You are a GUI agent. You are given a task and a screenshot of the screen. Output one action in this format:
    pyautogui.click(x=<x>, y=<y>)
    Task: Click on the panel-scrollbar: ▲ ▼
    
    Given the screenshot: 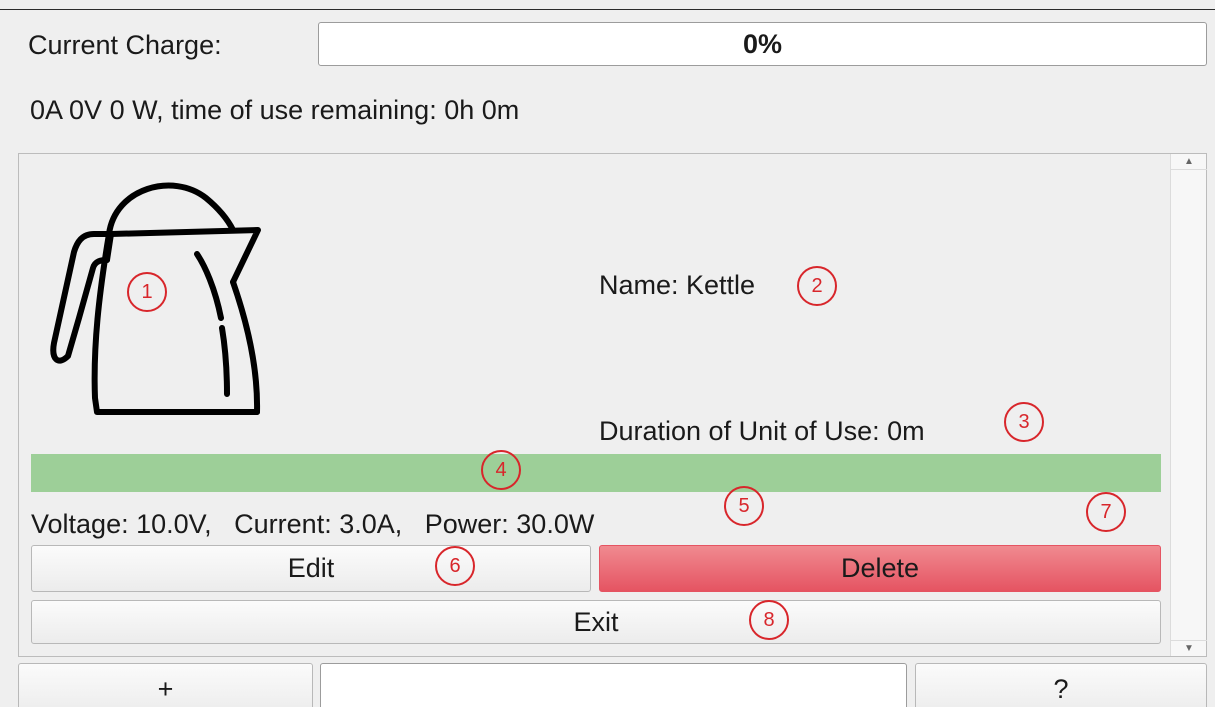 What is the action you would take?
    pyautogui.click(x=1188, y=405)
    